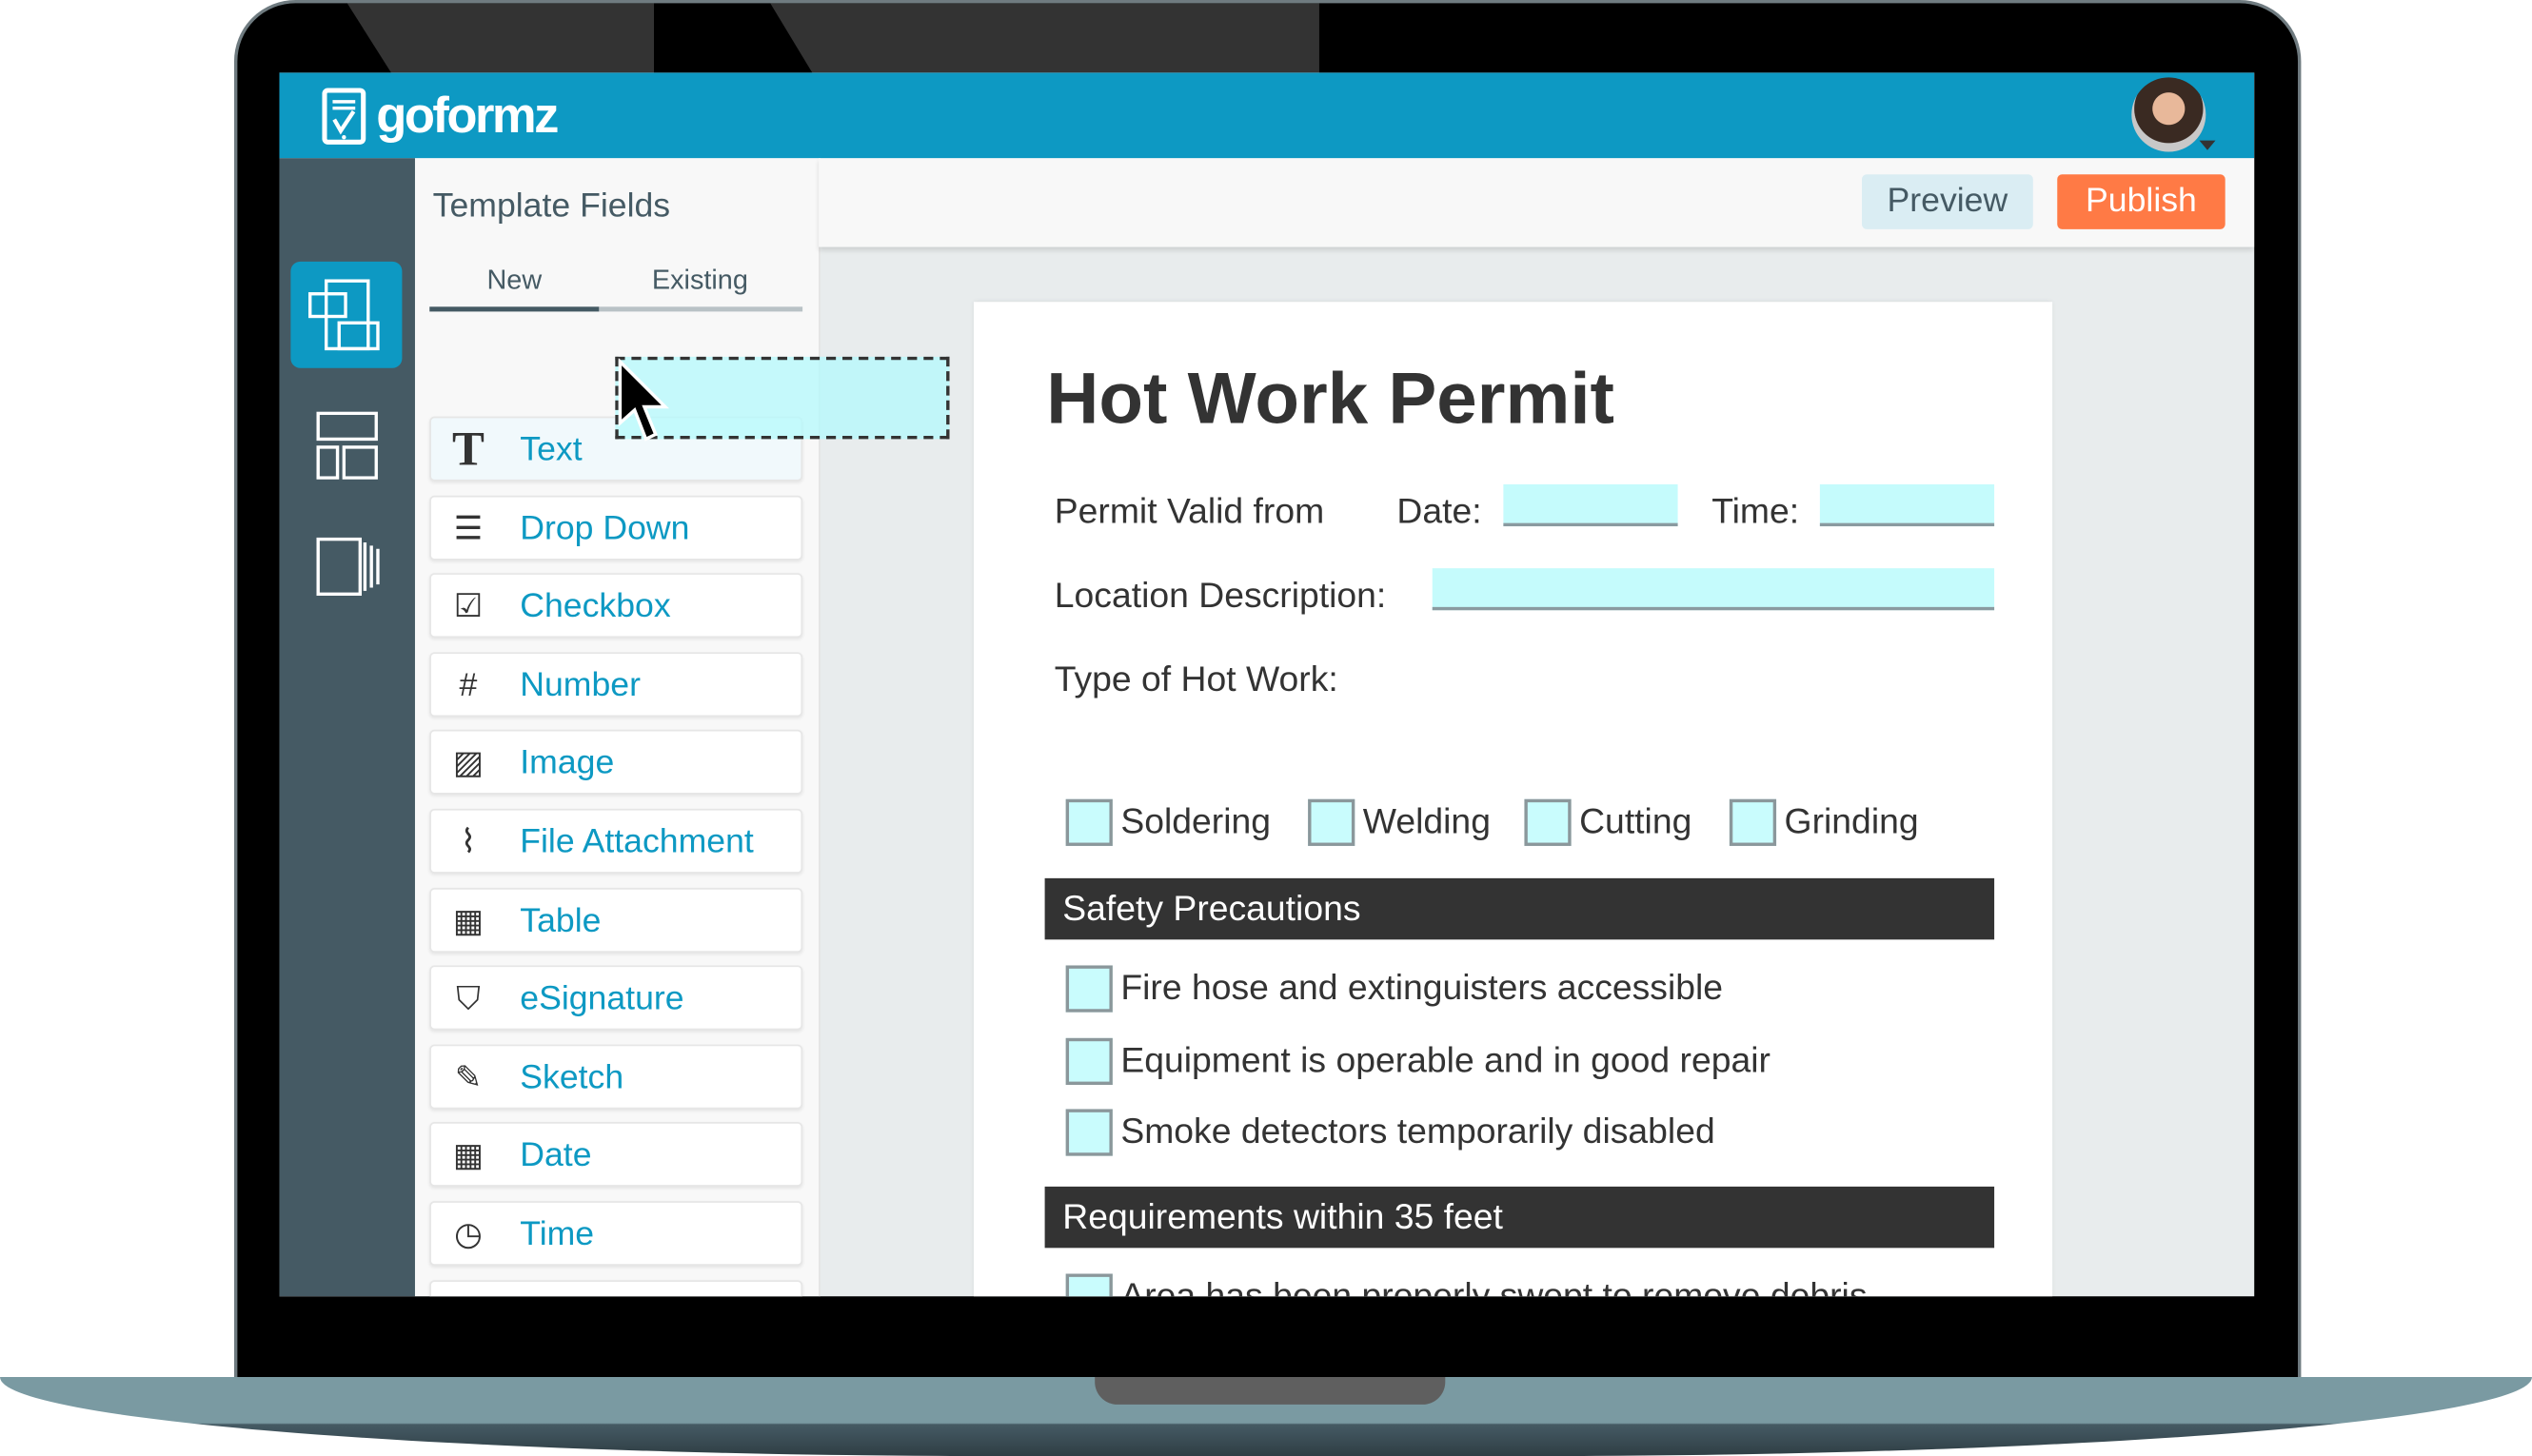  Describe the element at coordinates (700, 281) in the screenshot. I see `tab-existing: Existing` at that location.